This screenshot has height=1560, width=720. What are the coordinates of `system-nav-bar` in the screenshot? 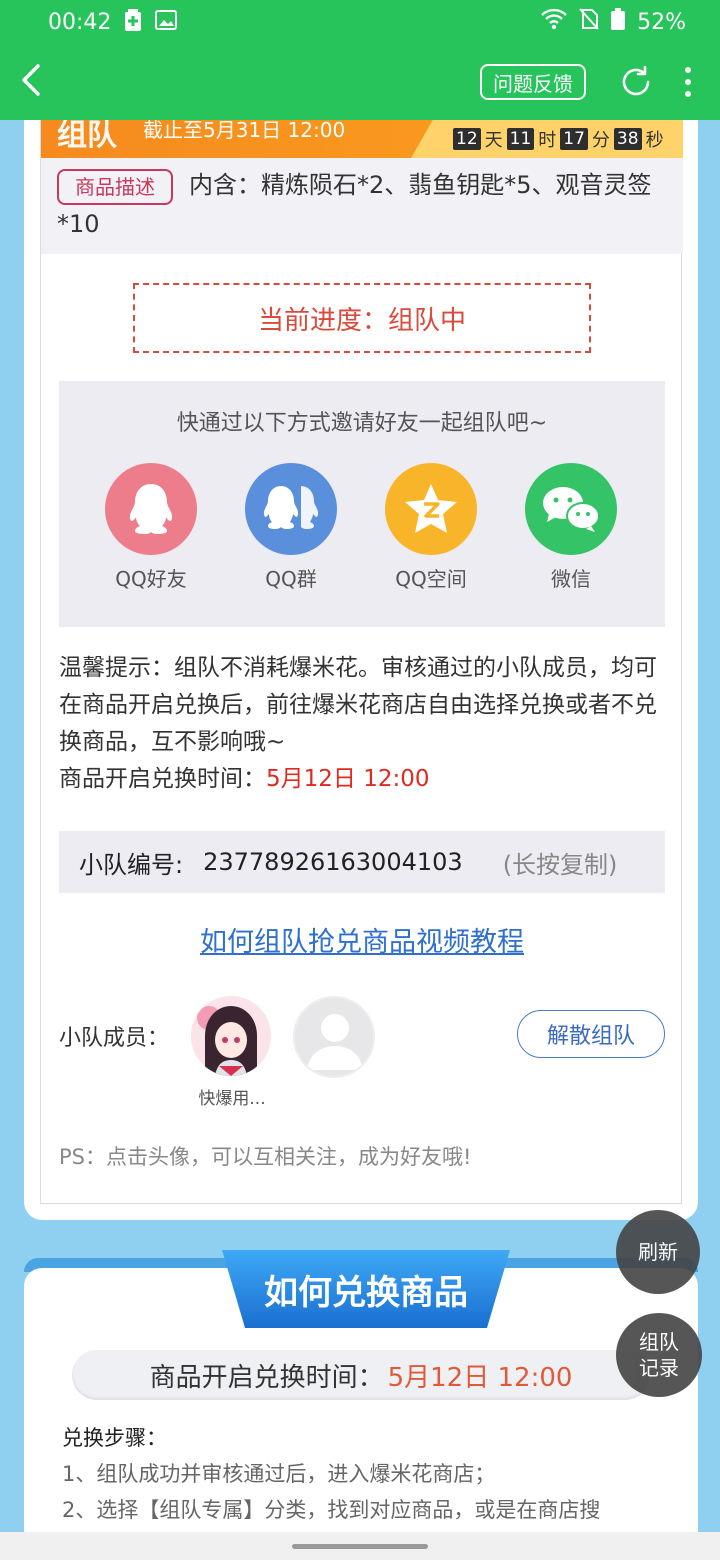 It's located at (360, 1546).